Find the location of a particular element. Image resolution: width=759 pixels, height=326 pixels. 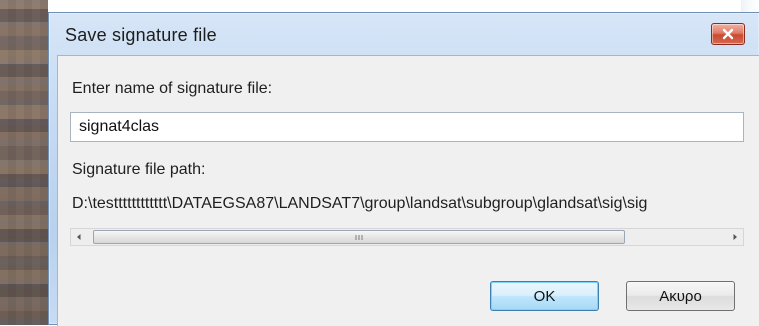

scroll-thumb is located at coordinates (359, 237).